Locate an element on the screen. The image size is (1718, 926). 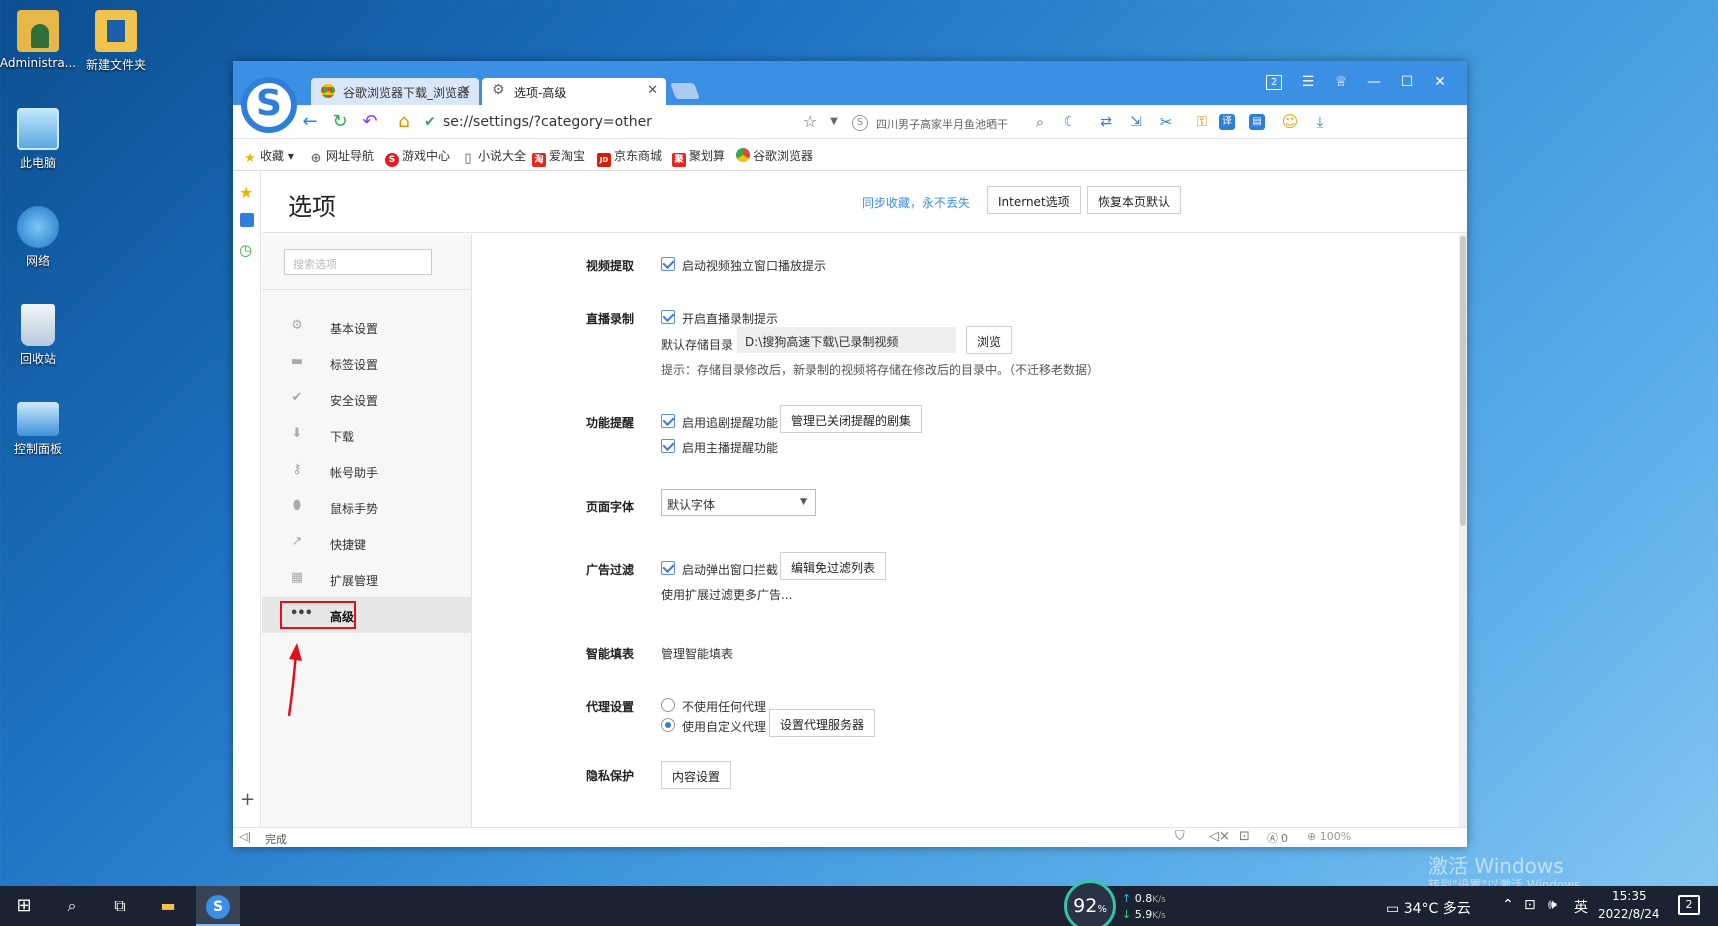
undo-icon: ↶ is located at coordinates (370, 122).